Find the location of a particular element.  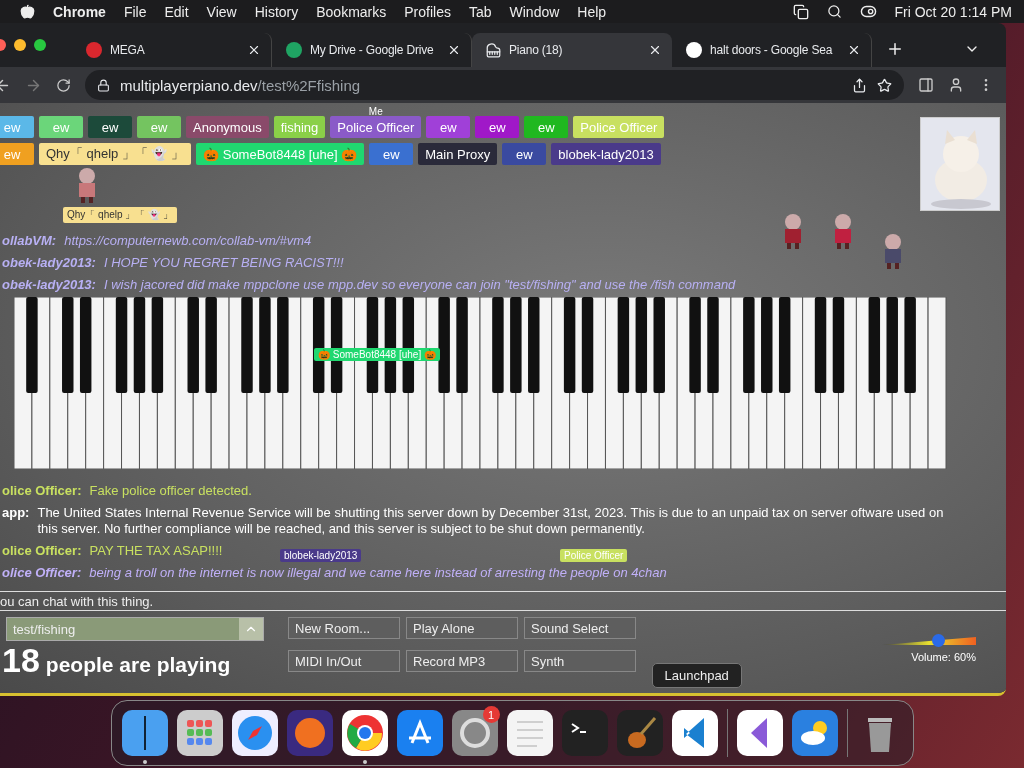

menu-item: View is located at coordinates (221, 11).